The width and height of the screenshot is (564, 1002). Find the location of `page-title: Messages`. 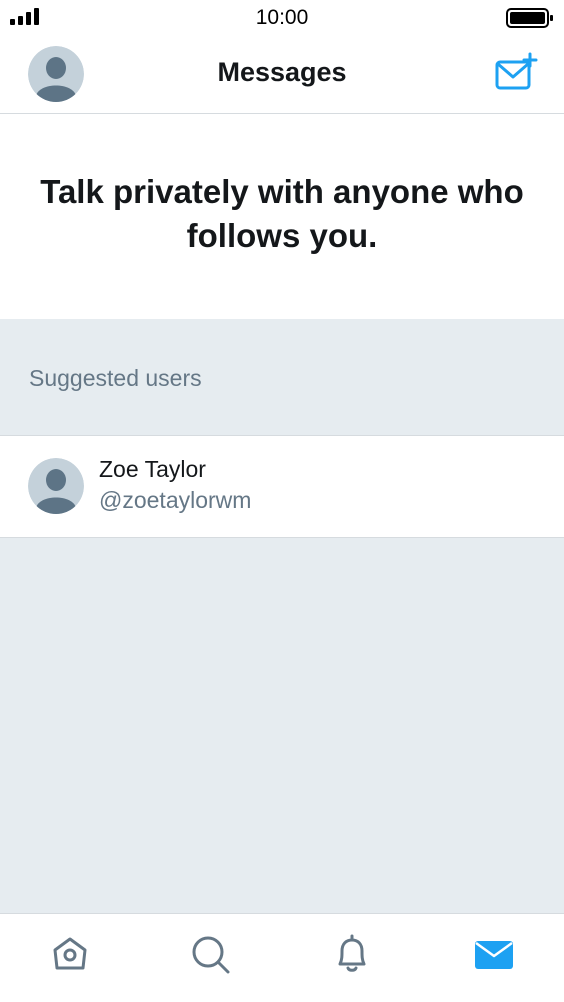

page-title: Messages is located at coordinates (282, 72).